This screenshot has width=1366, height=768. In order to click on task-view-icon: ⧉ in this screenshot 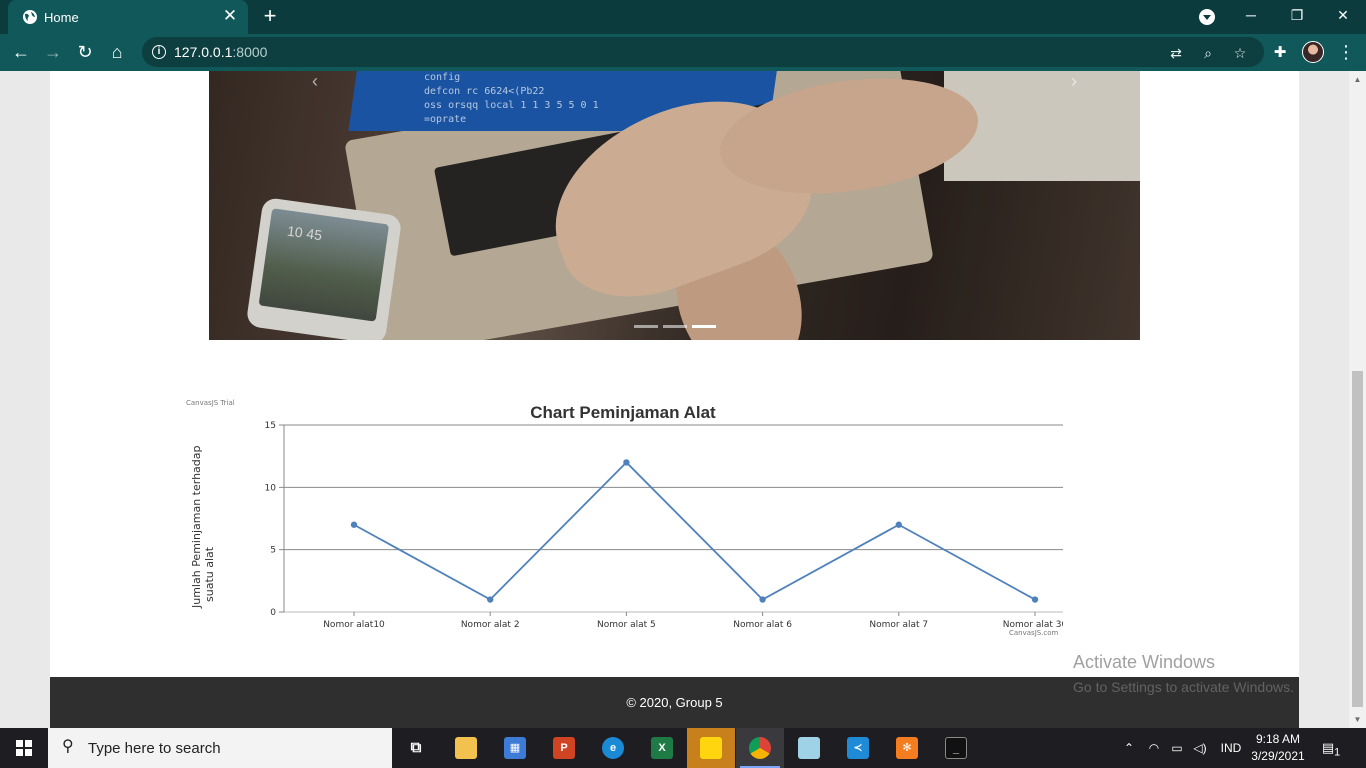, I will do `click(416, 747)`.